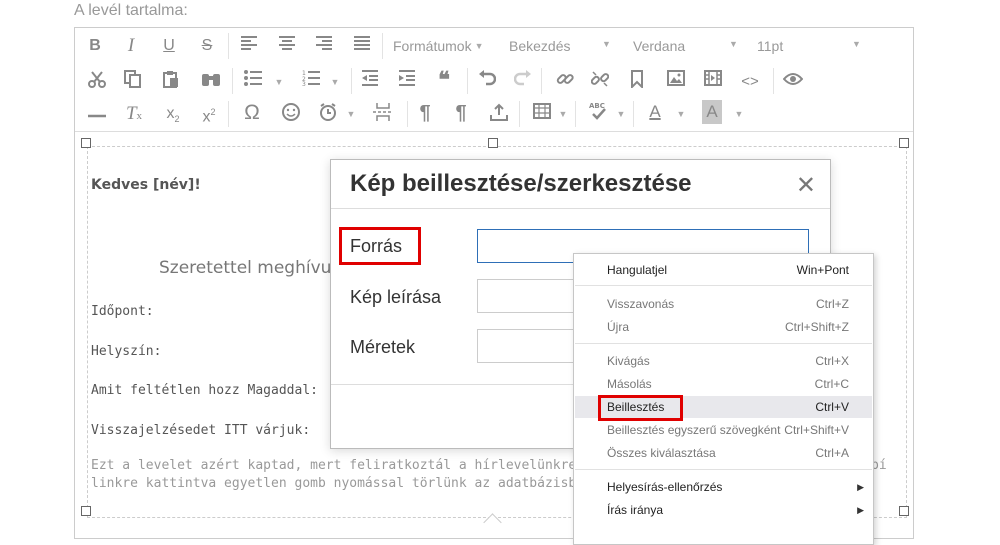 This screenshot has height=545, width=1000. I want to click on time-label: Időpont:, so click(122, 311).